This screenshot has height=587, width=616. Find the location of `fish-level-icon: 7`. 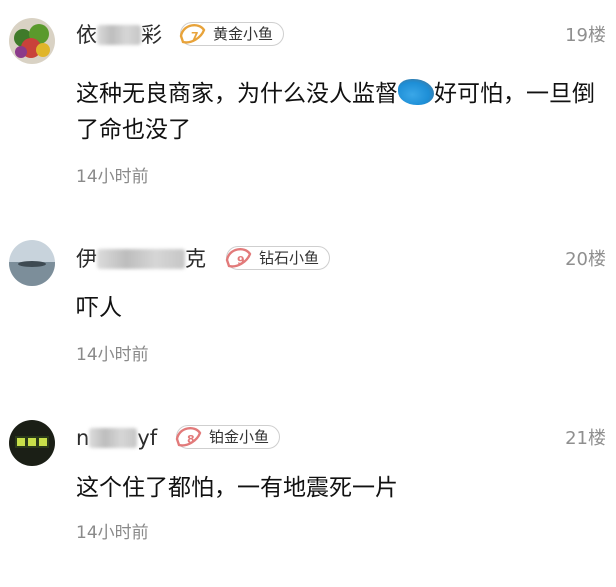

fish-level-icon: 7 is located at coordinates (193, 37).